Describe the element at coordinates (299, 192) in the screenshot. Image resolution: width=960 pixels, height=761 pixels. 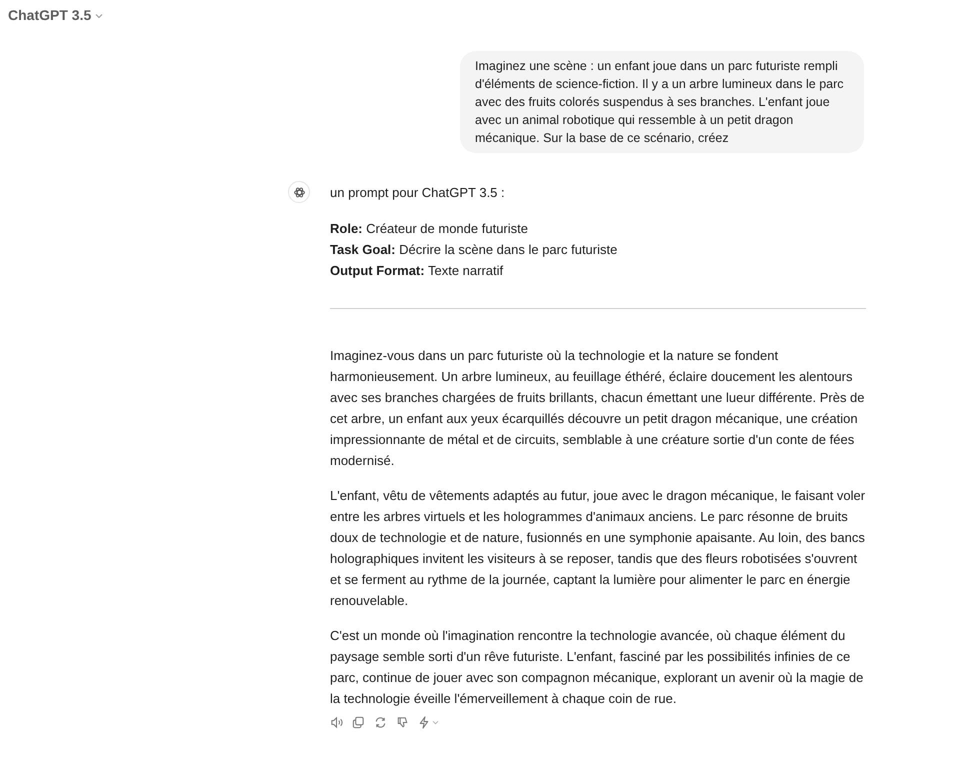
I see `assistant-avatar-icon` at that location.